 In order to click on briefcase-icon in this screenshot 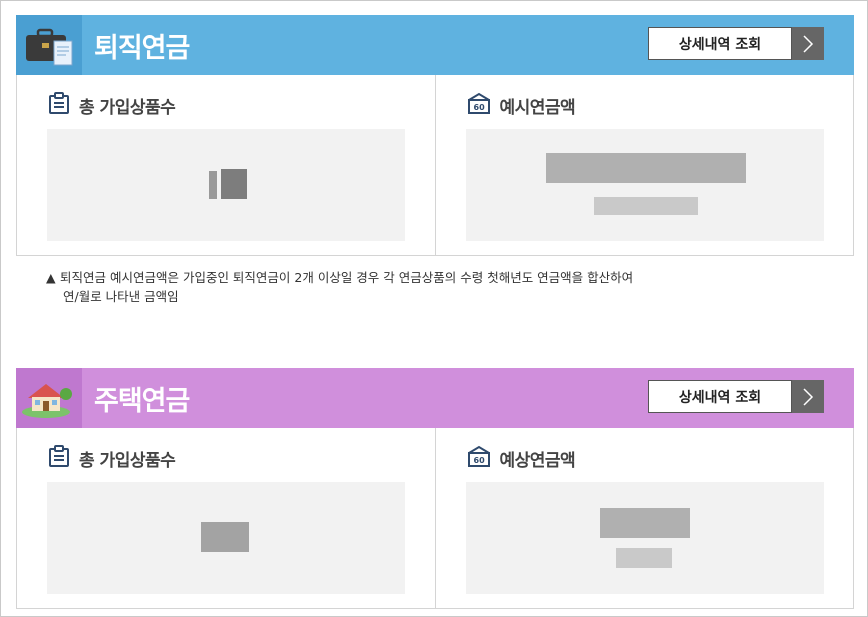, I will do `click(49, 45)`.